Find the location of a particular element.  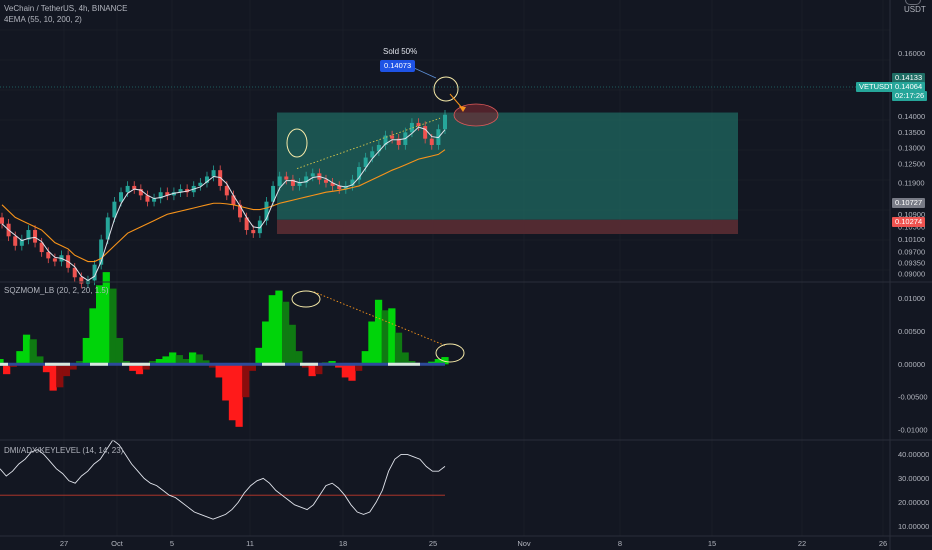

sold-text: Sold 50% is located at coordinates (400, 51).